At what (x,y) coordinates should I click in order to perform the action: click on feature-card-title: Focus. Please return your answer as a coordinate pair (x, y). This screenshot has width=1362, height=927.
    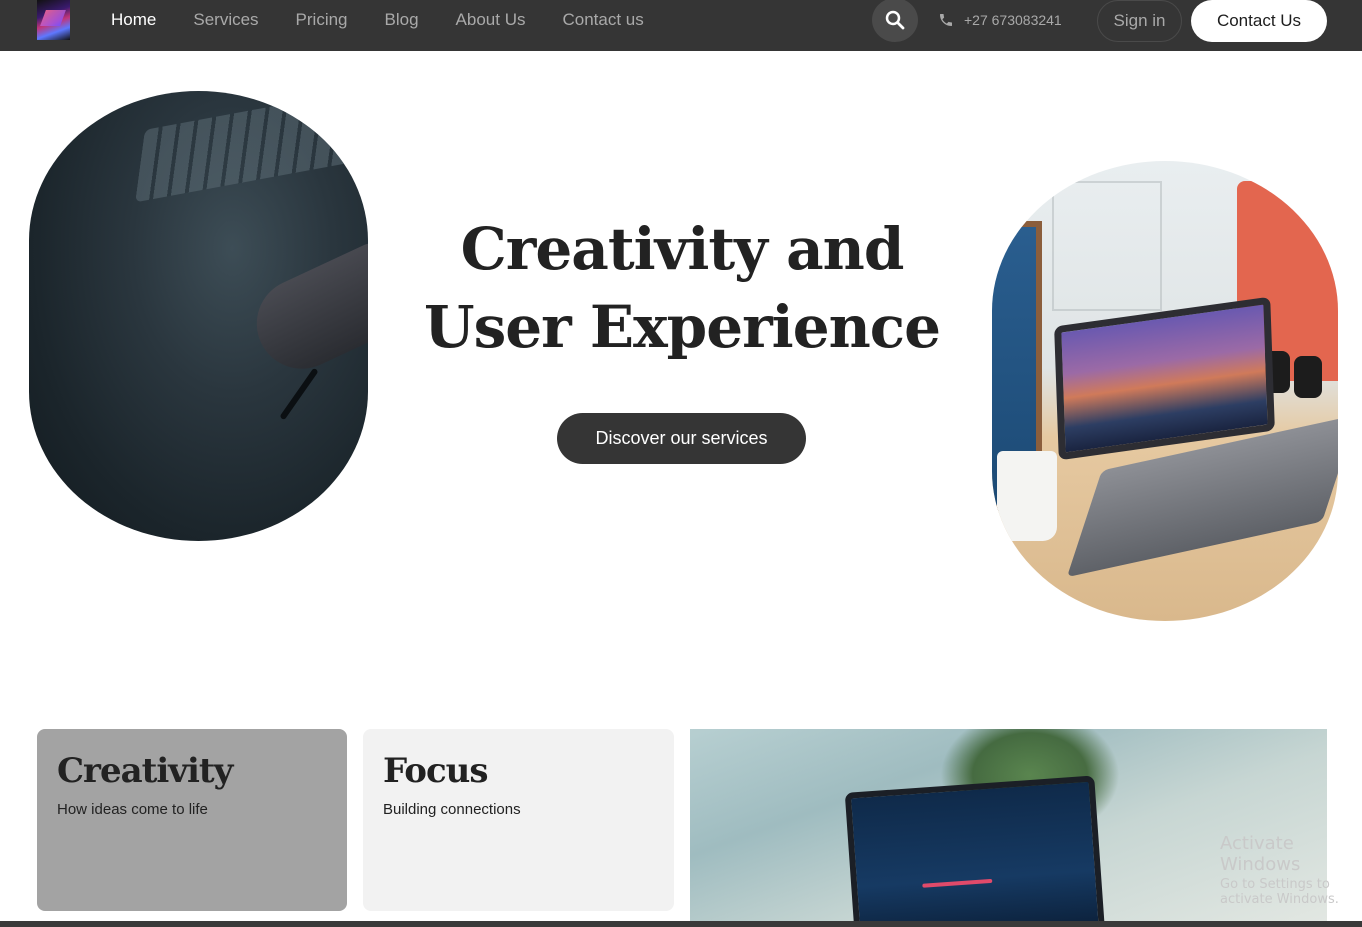
    Looking at the image, I should click on (436, 771).